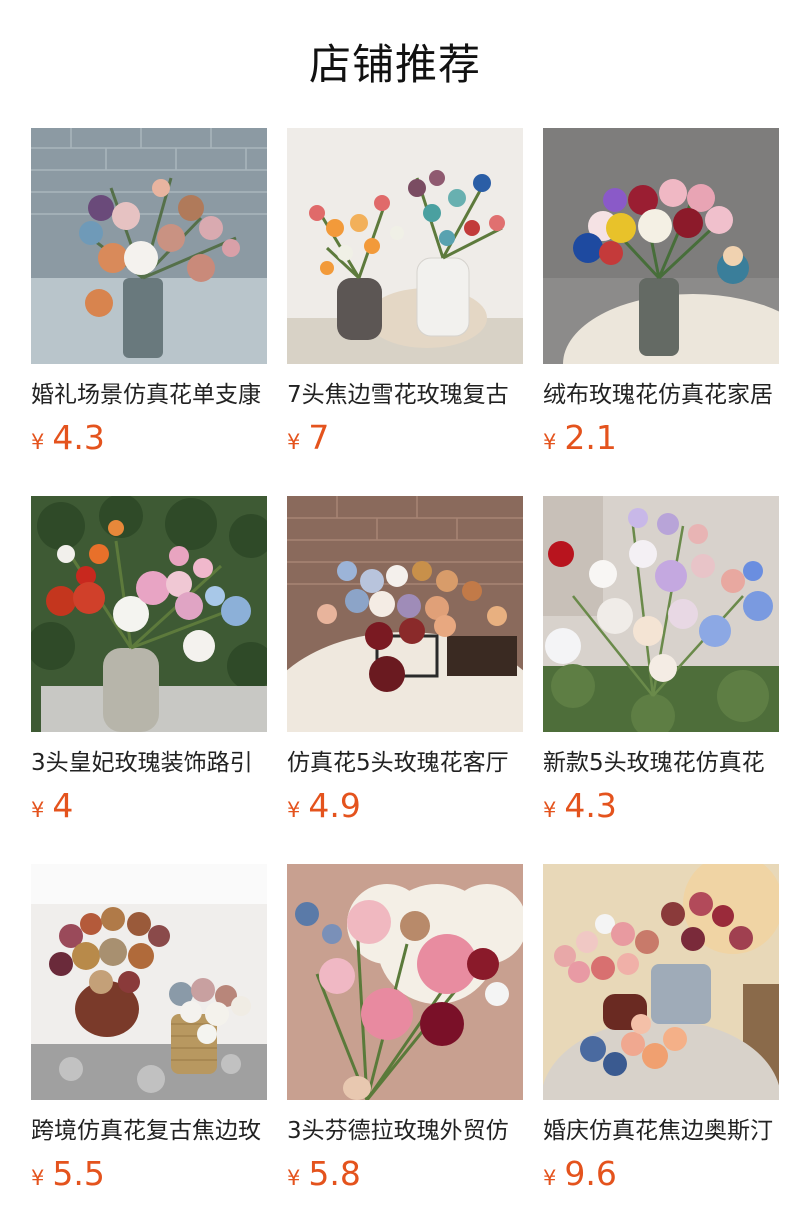 The height and width of the screenshot is (1232, 790). I want to click on product-name: 7头焦边雪花玫瑰复古, so click(405, 395).